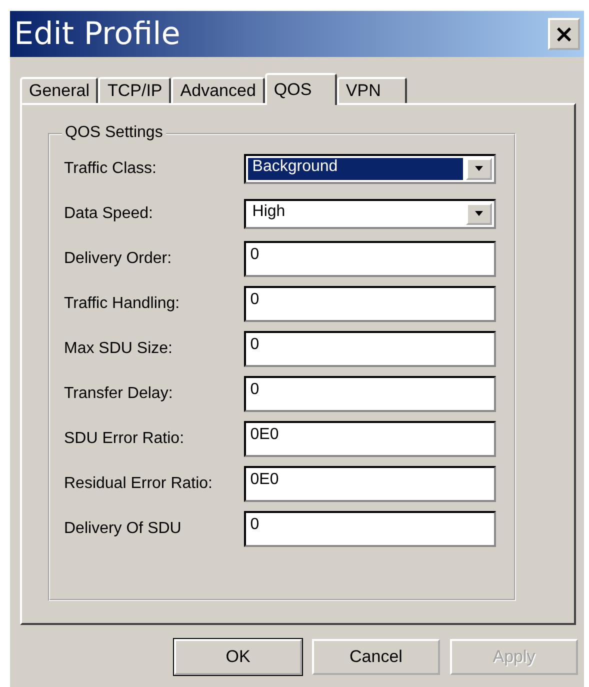  I want to click on window-title: Edit Profile, so click(97, 34).